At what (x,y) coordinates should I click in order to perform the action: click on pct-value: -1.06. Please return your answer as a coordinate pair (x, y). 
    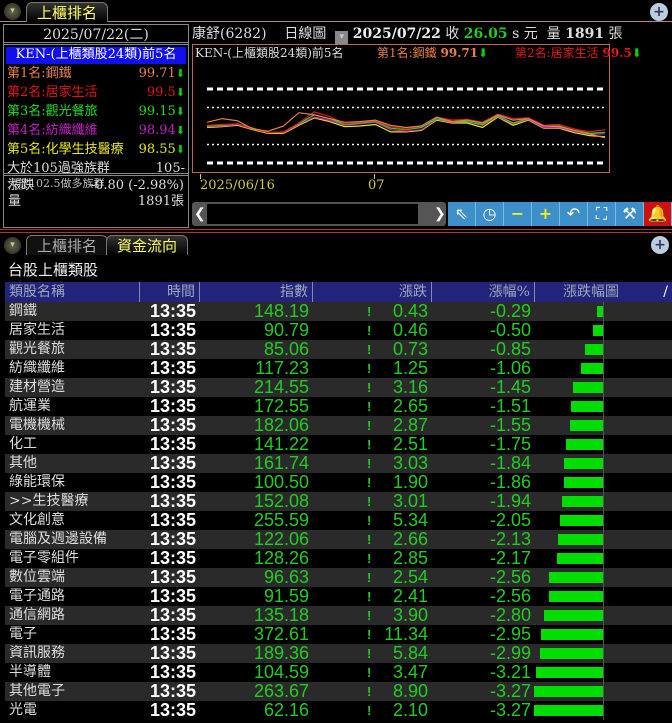
    Looking at the image, I should click on (510, 368).